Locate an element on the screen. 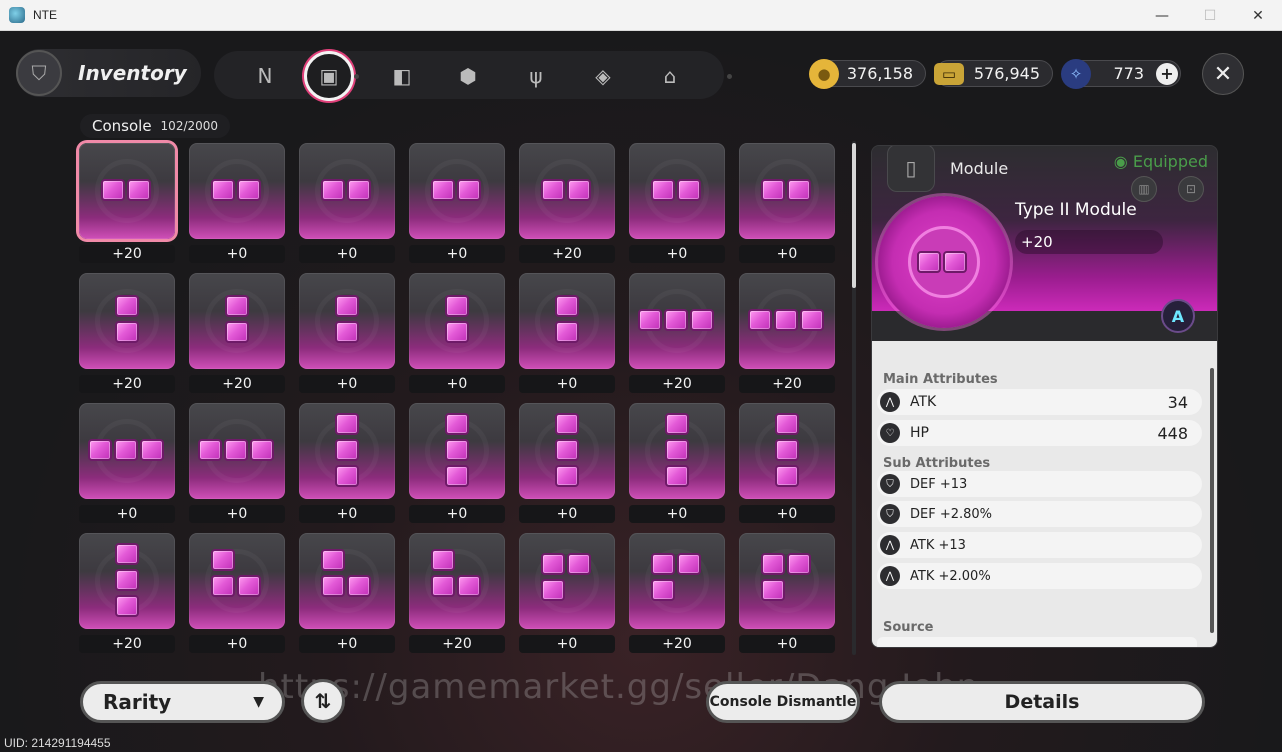 The width and height of the screenshot is (1282, 752). details-button: Details is located at coordinates (1042, 702).